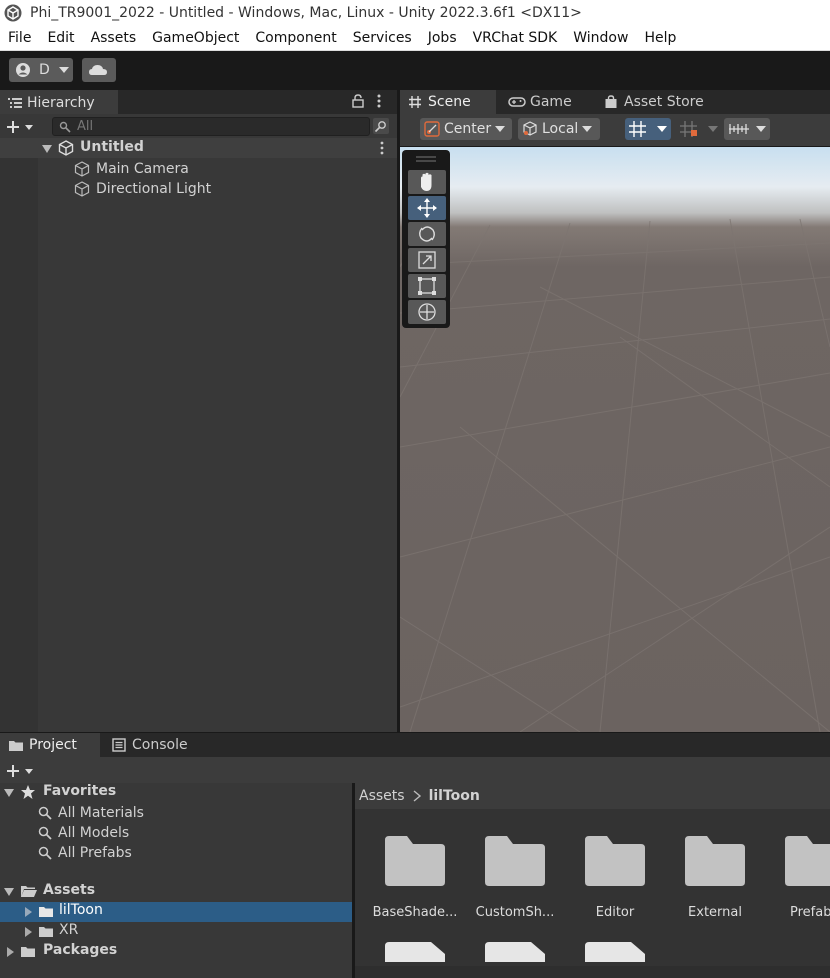 The height and width of the screenshot is (978, 830). I want to click on tab-project: Project, so click(50, 745).